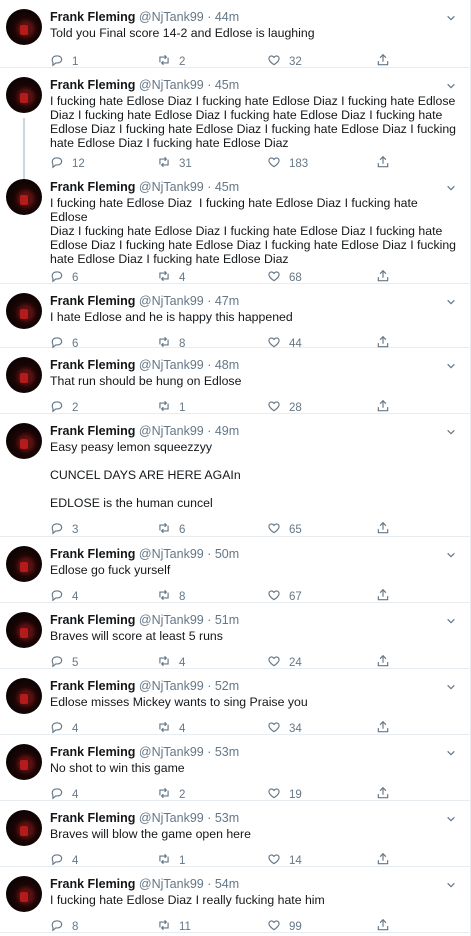 The image size is (471, 936). I want to click on tweet-actions: 3 6 65, so click(225, 529).